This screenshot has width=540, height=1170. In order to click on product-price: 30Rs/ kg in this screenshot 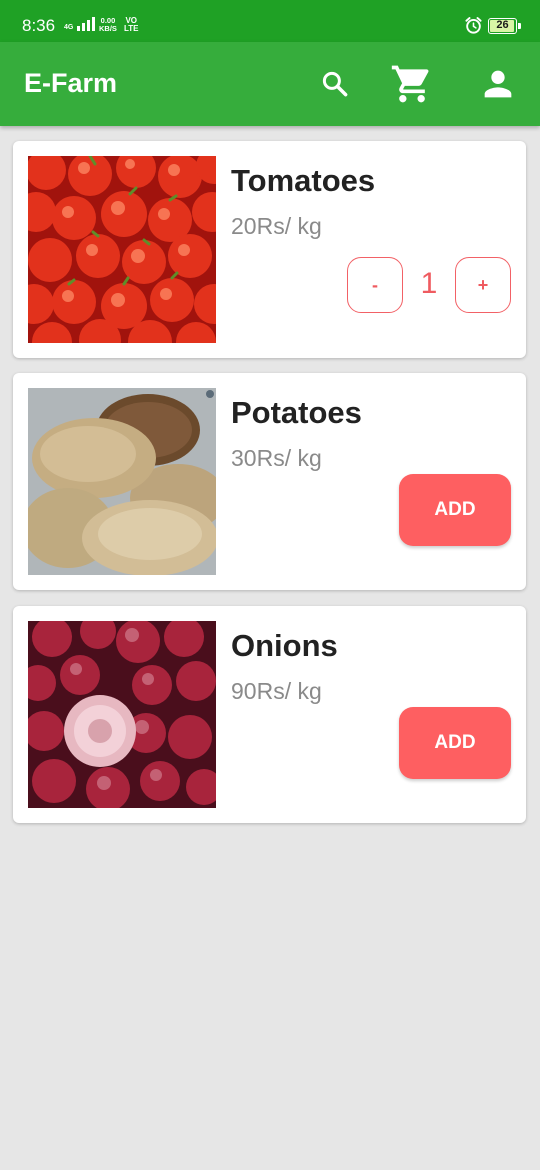, I will do `click(276, 458)`.